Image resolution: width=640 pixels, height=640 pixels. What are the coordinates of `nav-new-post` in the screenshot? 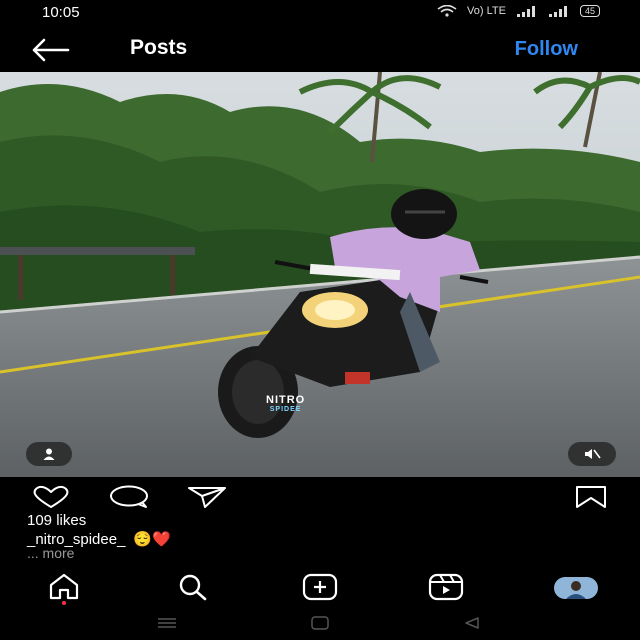 It's located at (320, 588).